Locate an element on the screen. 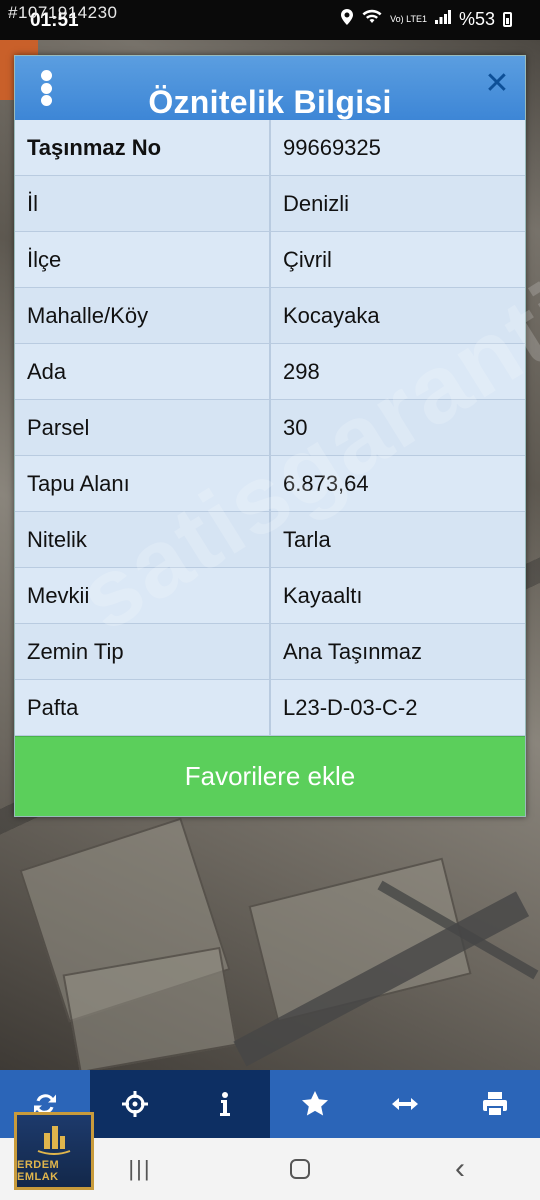 This screenshot has width=540, height=1200. table-row: Zemin Tip Ana Taşınmaz is located at coordinates (270, 652).